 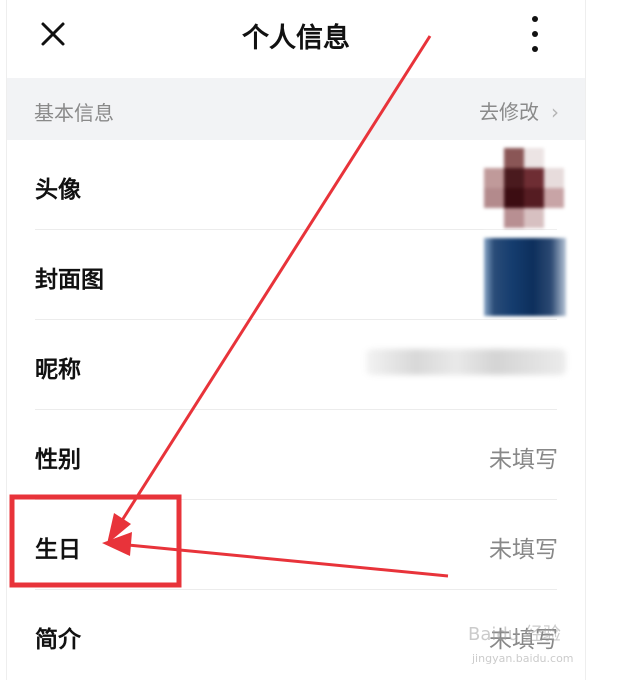 I want to click on row-label: 昵称, so click(x=58, y=370).